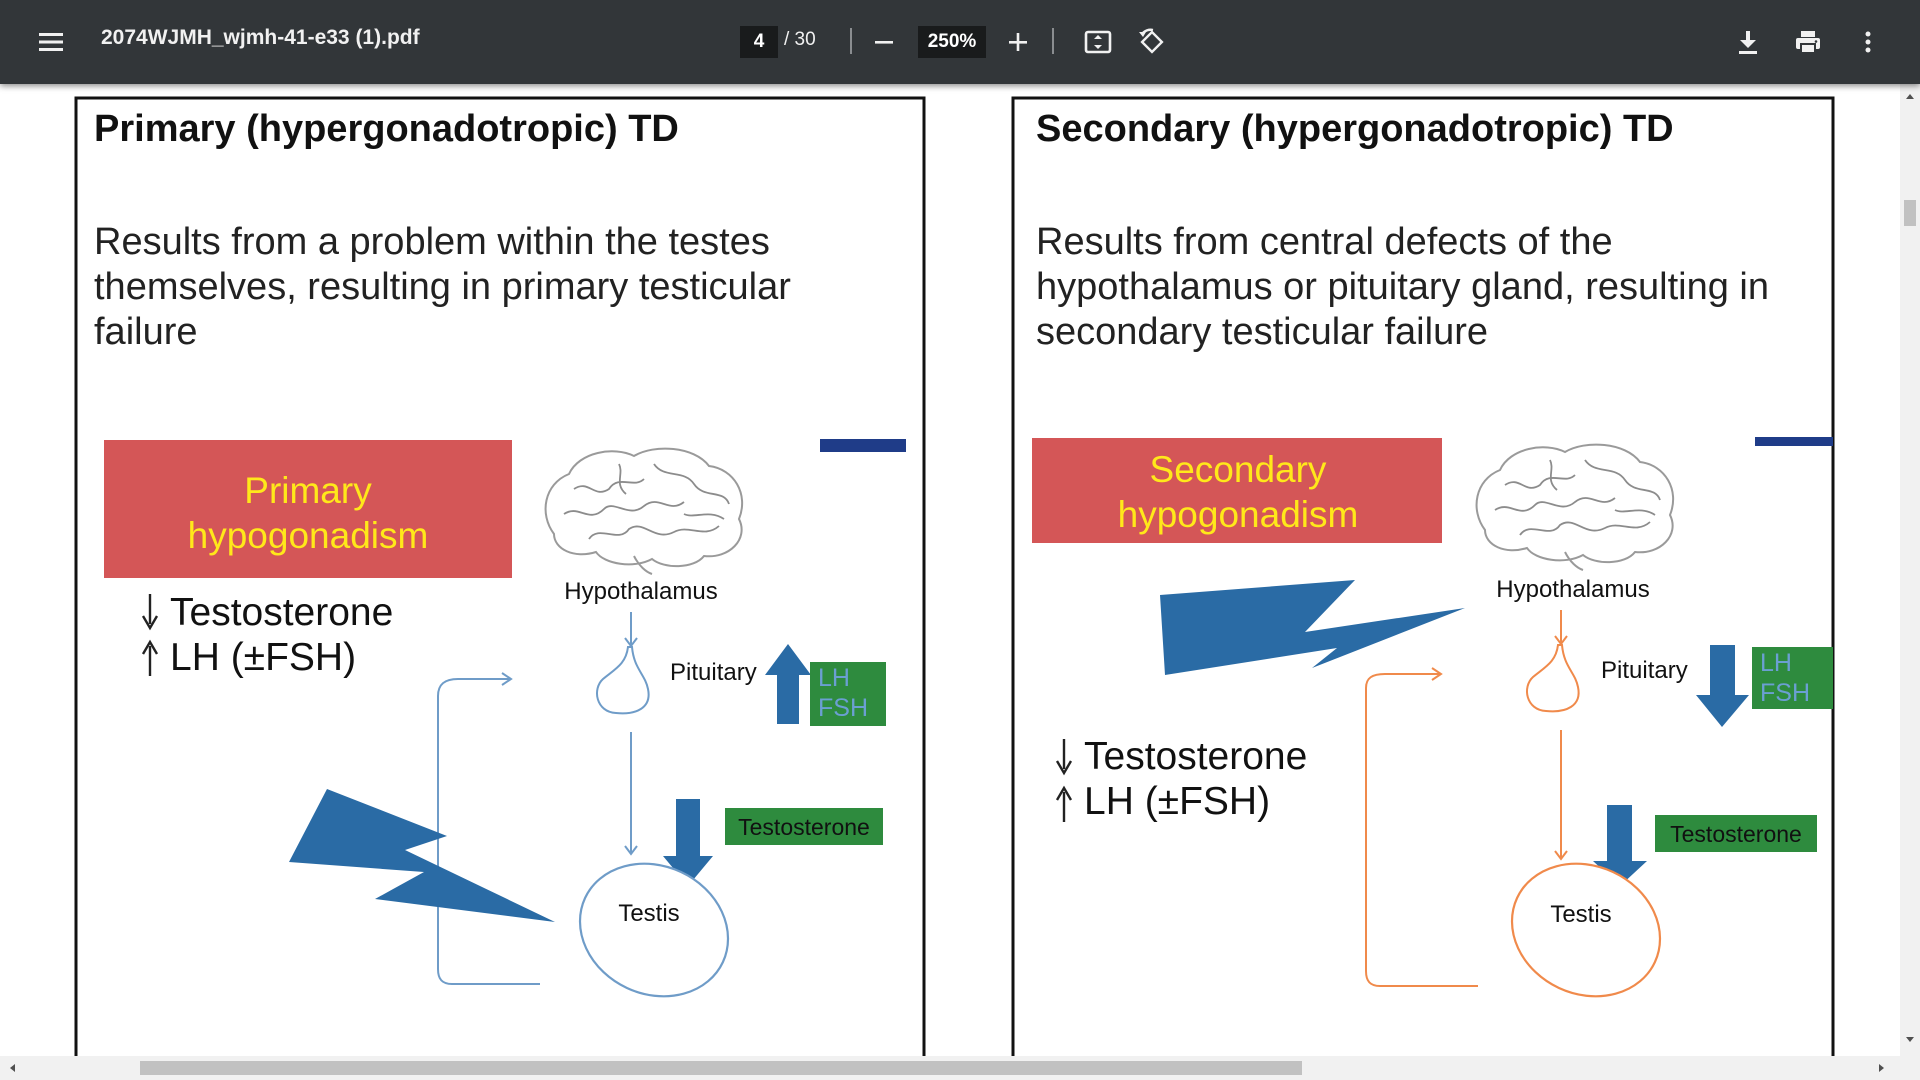 Image resolution: width=1920 pixels, height=1080 pixels. What do you see at coordinates (1882, 1068) in the screenshot?
I see `scroll-right-icon` at bounding box center [1882, 1068].